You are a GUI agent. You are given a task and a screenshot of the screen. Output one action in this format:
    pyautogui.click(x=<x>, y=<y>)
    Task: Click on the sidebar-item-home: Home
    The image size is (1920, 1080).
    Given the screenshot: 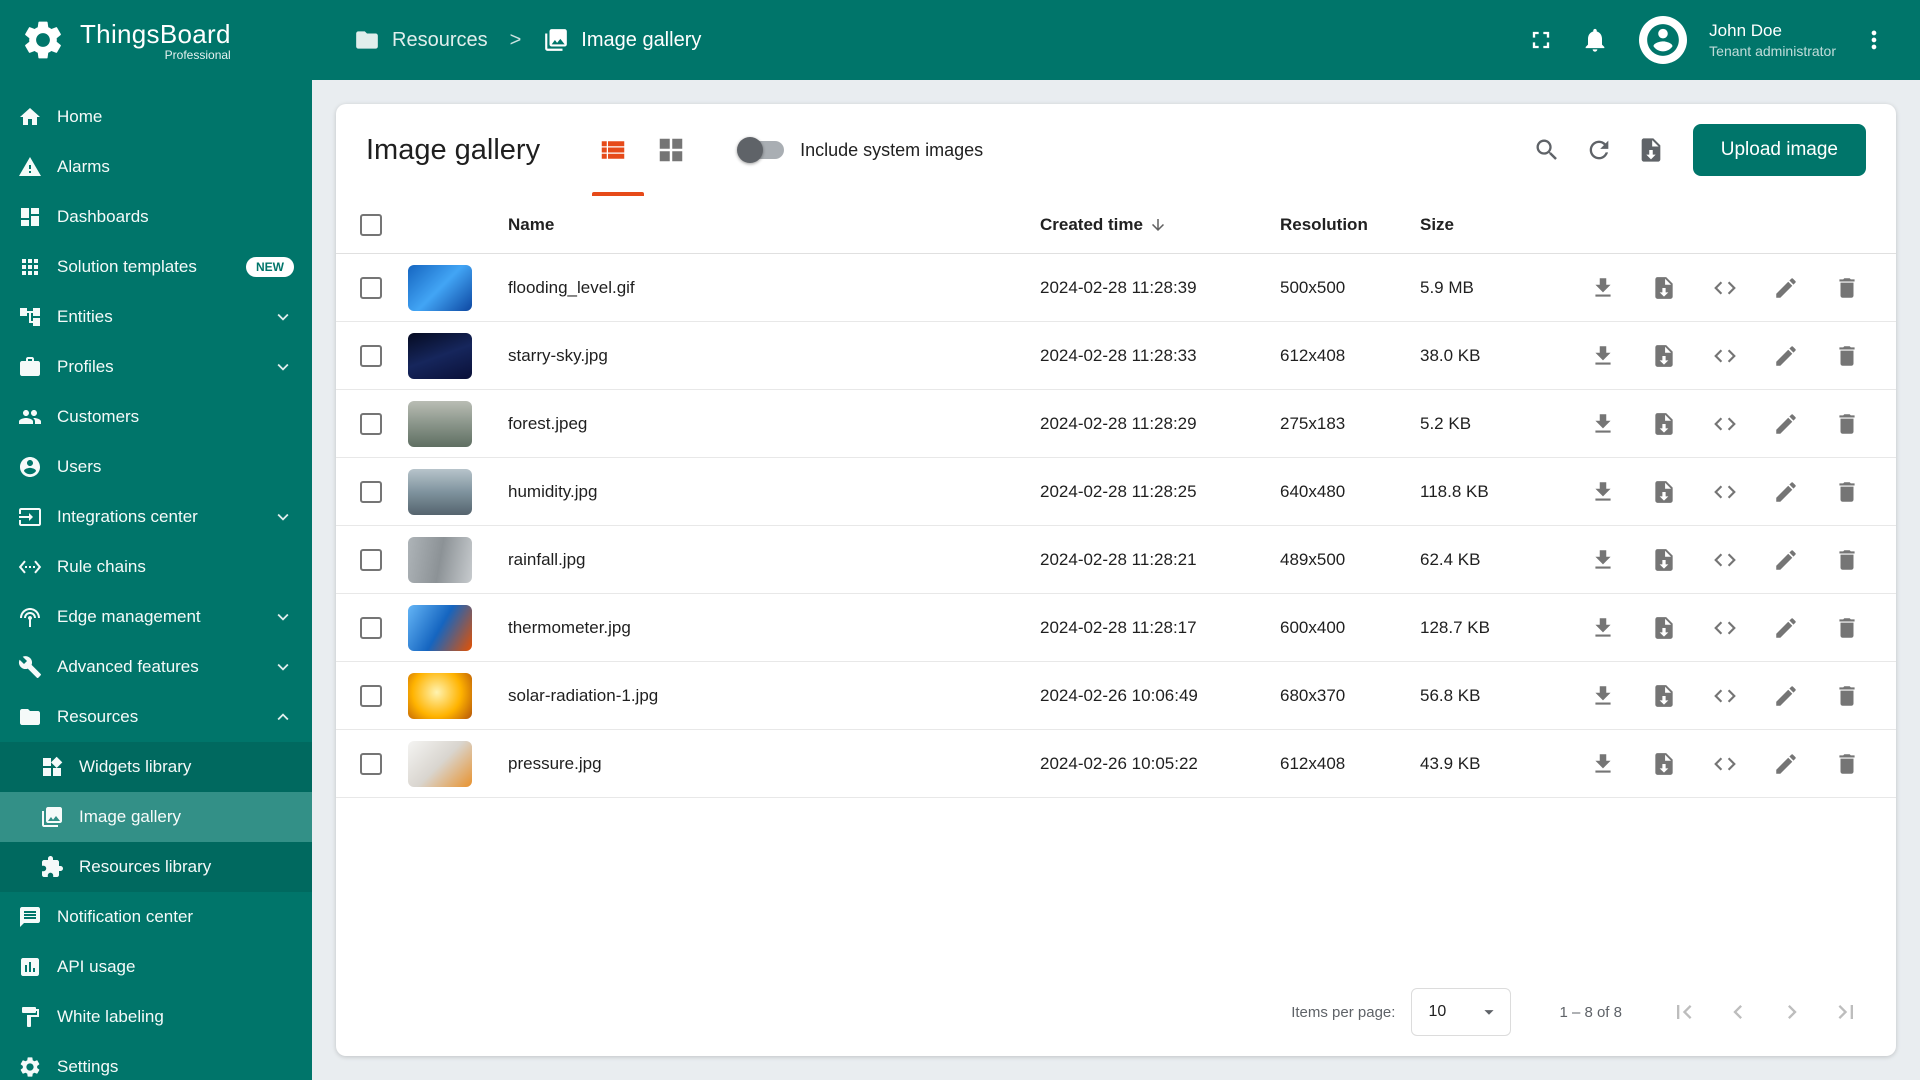 What is the action you would take?
    pyautogui.click(x=156, y=117)
    